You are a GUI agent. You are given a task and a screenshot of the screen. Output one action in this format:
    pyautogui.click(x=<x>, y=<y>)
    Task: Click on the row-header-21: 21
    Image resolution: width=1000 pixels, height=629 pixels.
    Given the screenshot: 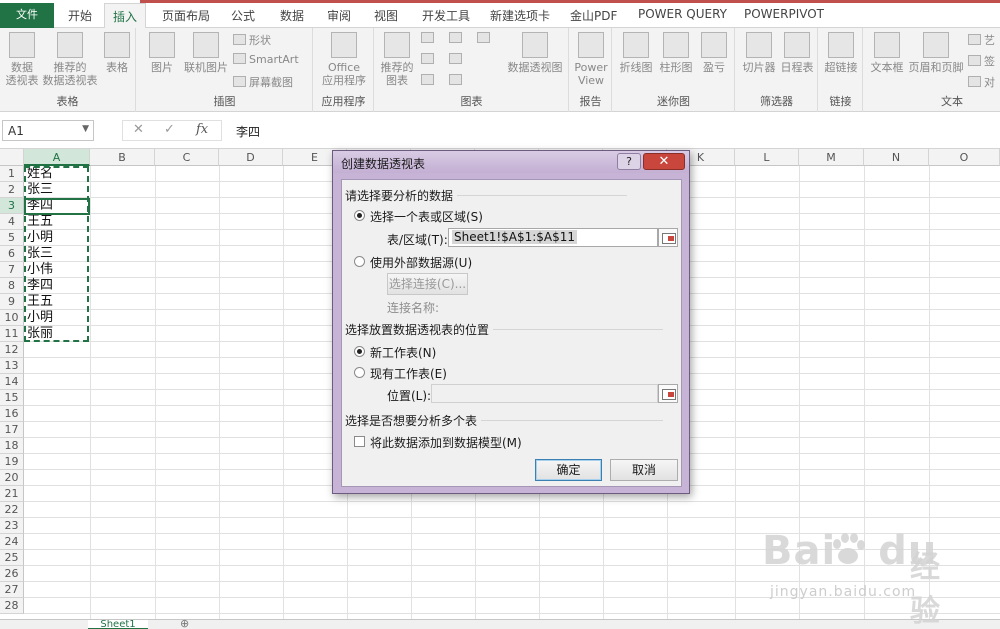 What is the action you would take?
    pyautogui.click(x=12, y=494)
    